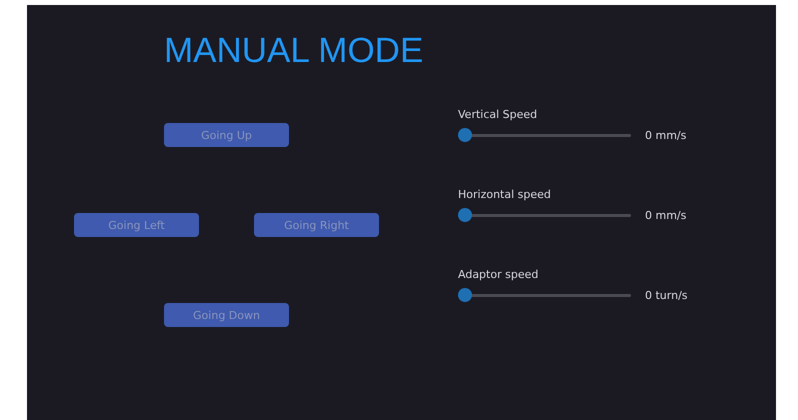 The width and height of the screenshot is (798, 420). Describe the element at coordinates (505, 195) in the screenshot. I see `slider-label: Horizontal speed` at that location.